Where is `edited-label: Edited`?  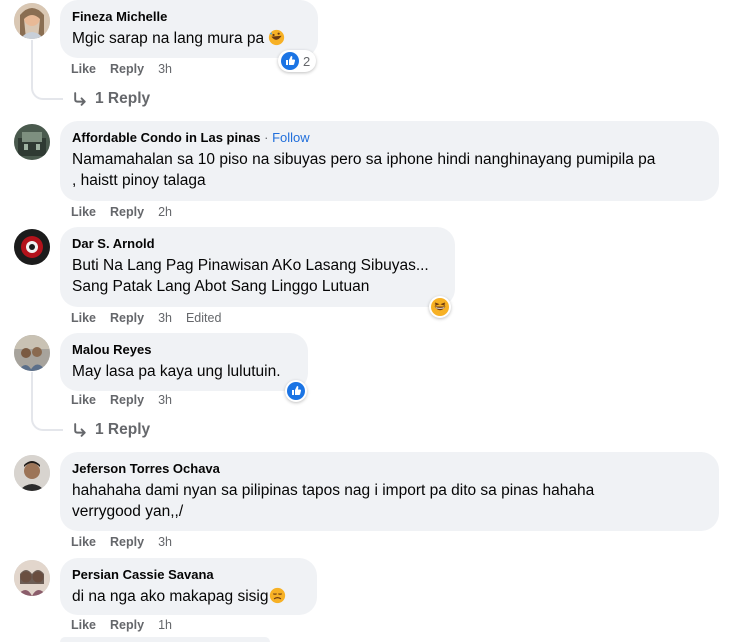
edited-label: Edited is located at coordinates (203, 318).